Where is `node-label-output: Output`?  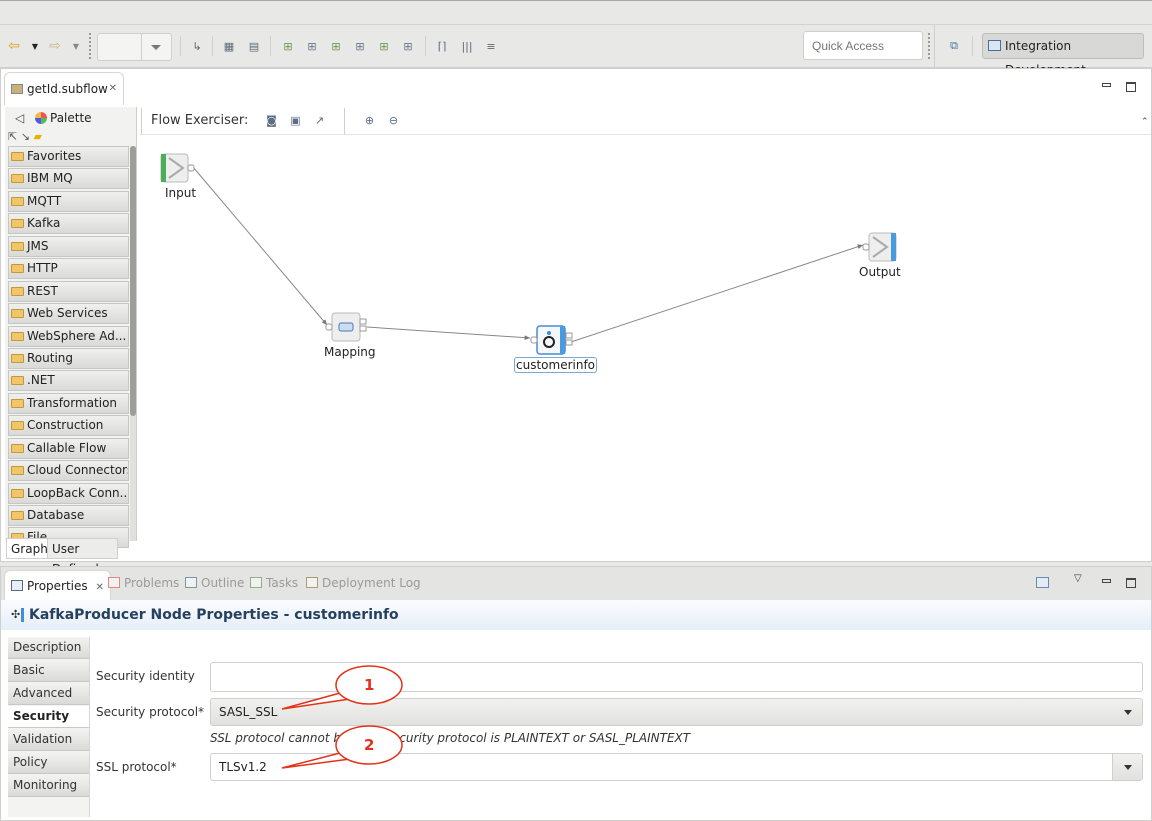 node-label-output: Output is located at coordinates (880, 272).